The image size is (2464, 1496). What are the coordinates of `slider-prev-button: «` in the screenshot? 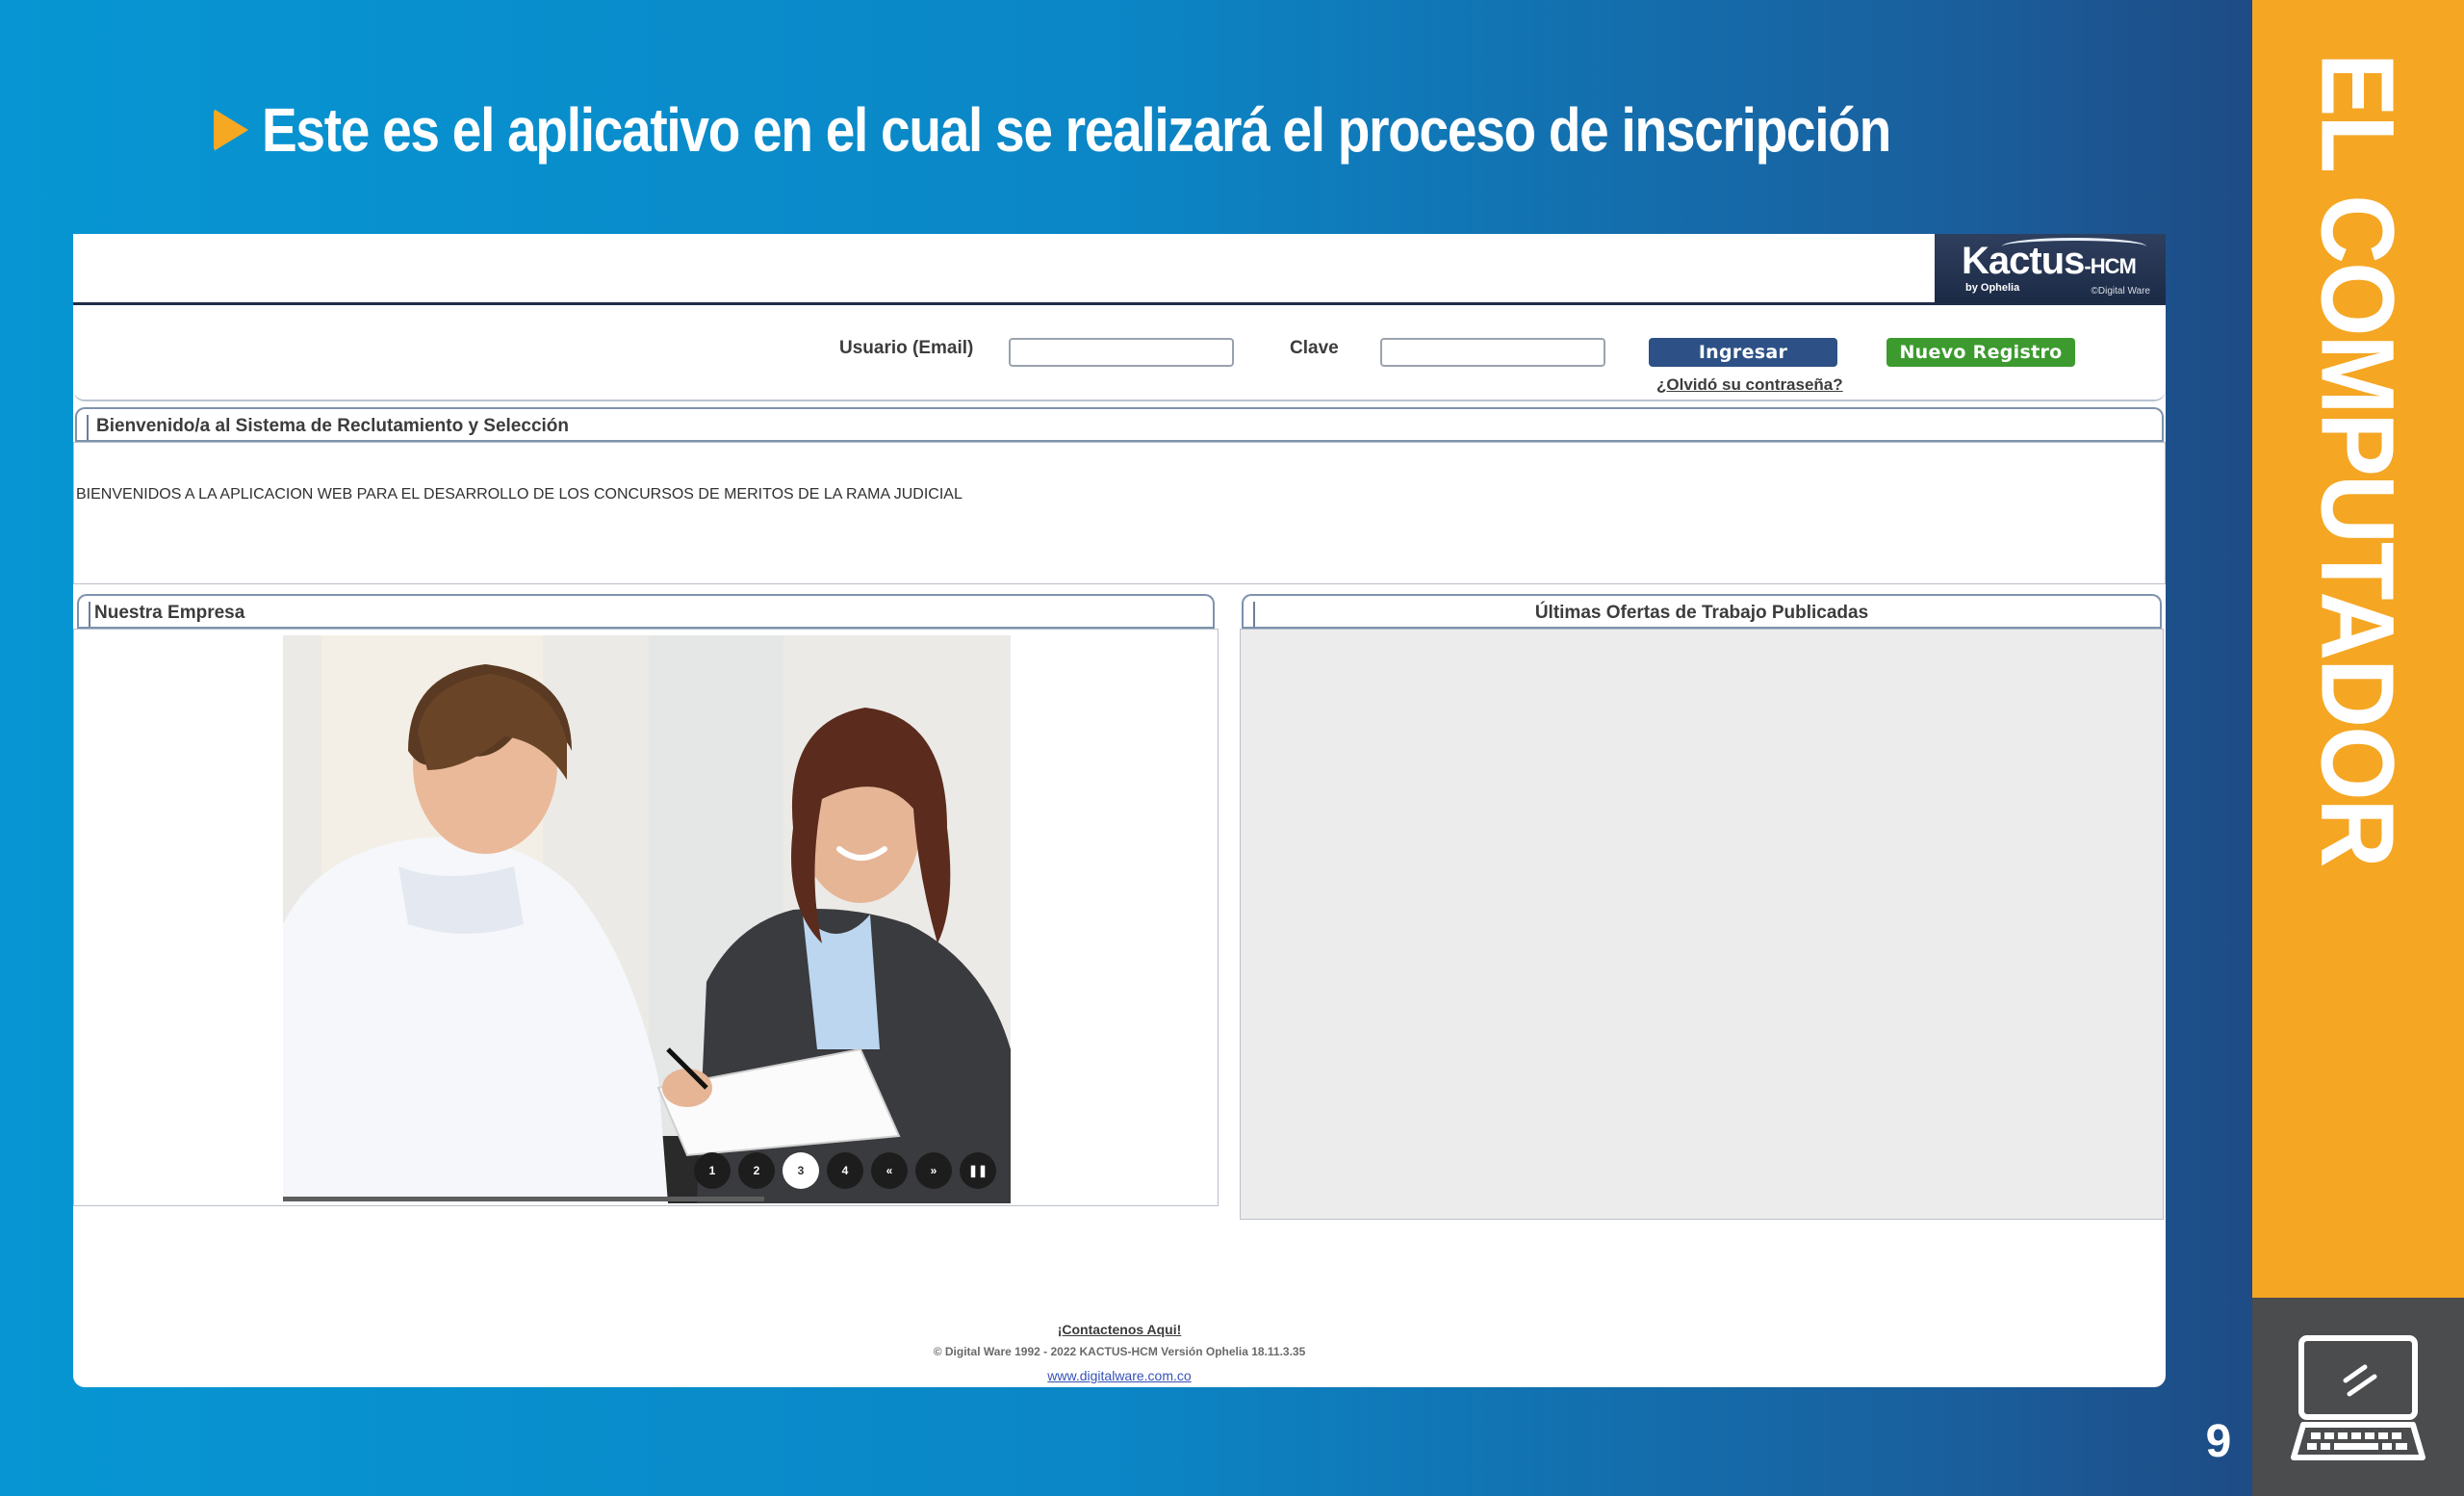 It's located at (889, 1170).